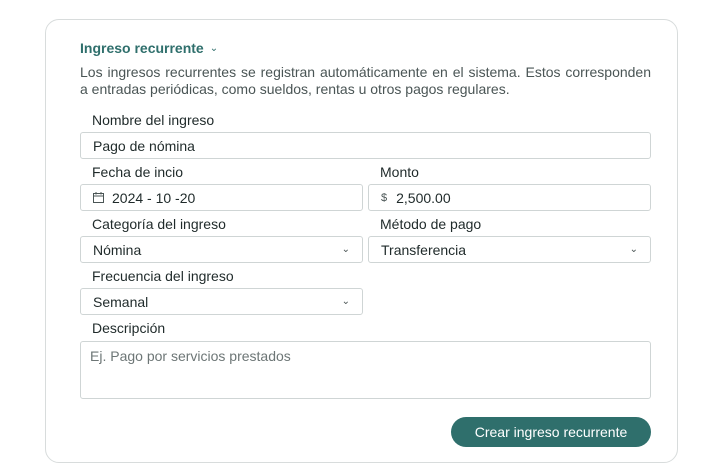  I want to click on category-label: Categoría del ingreso, so click(159, 224).